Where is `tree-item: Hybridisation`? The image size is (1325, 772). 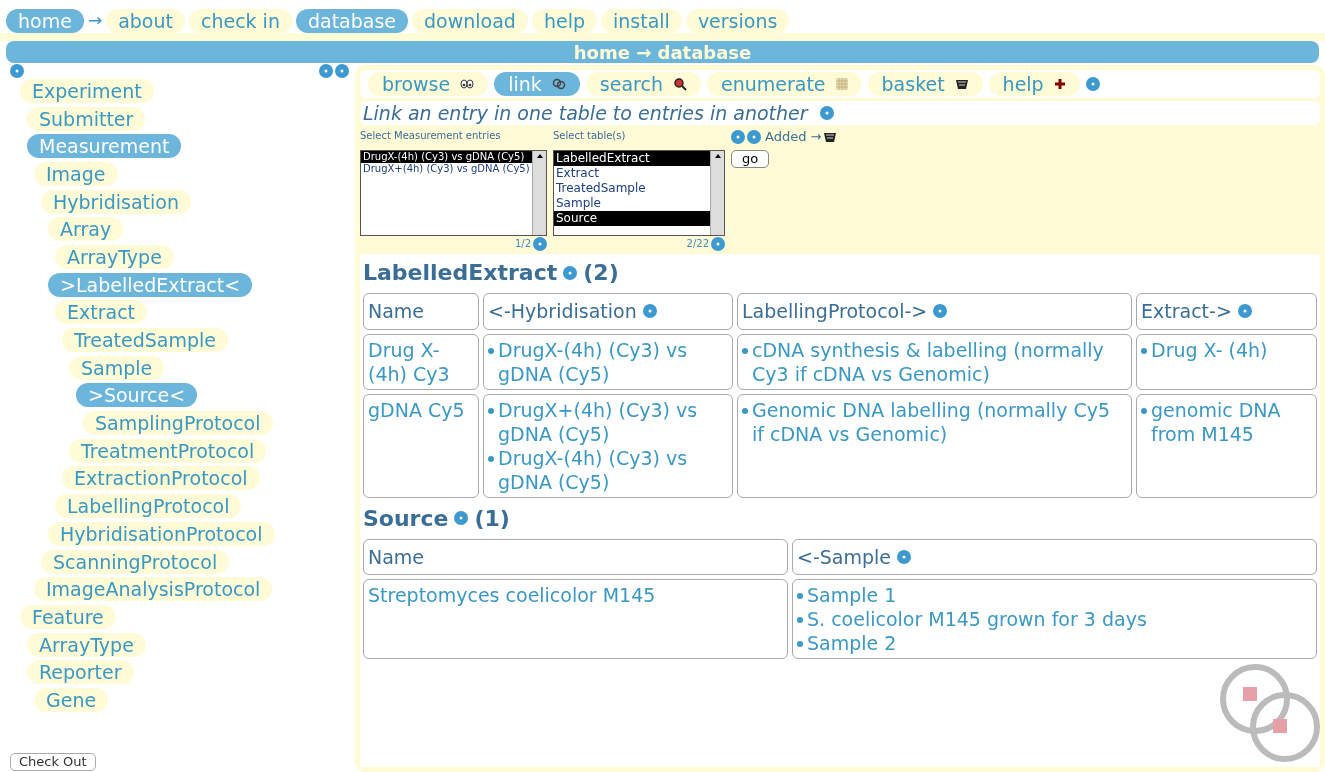 tree-item: Hybridisation is located at coordinates (116, 201).